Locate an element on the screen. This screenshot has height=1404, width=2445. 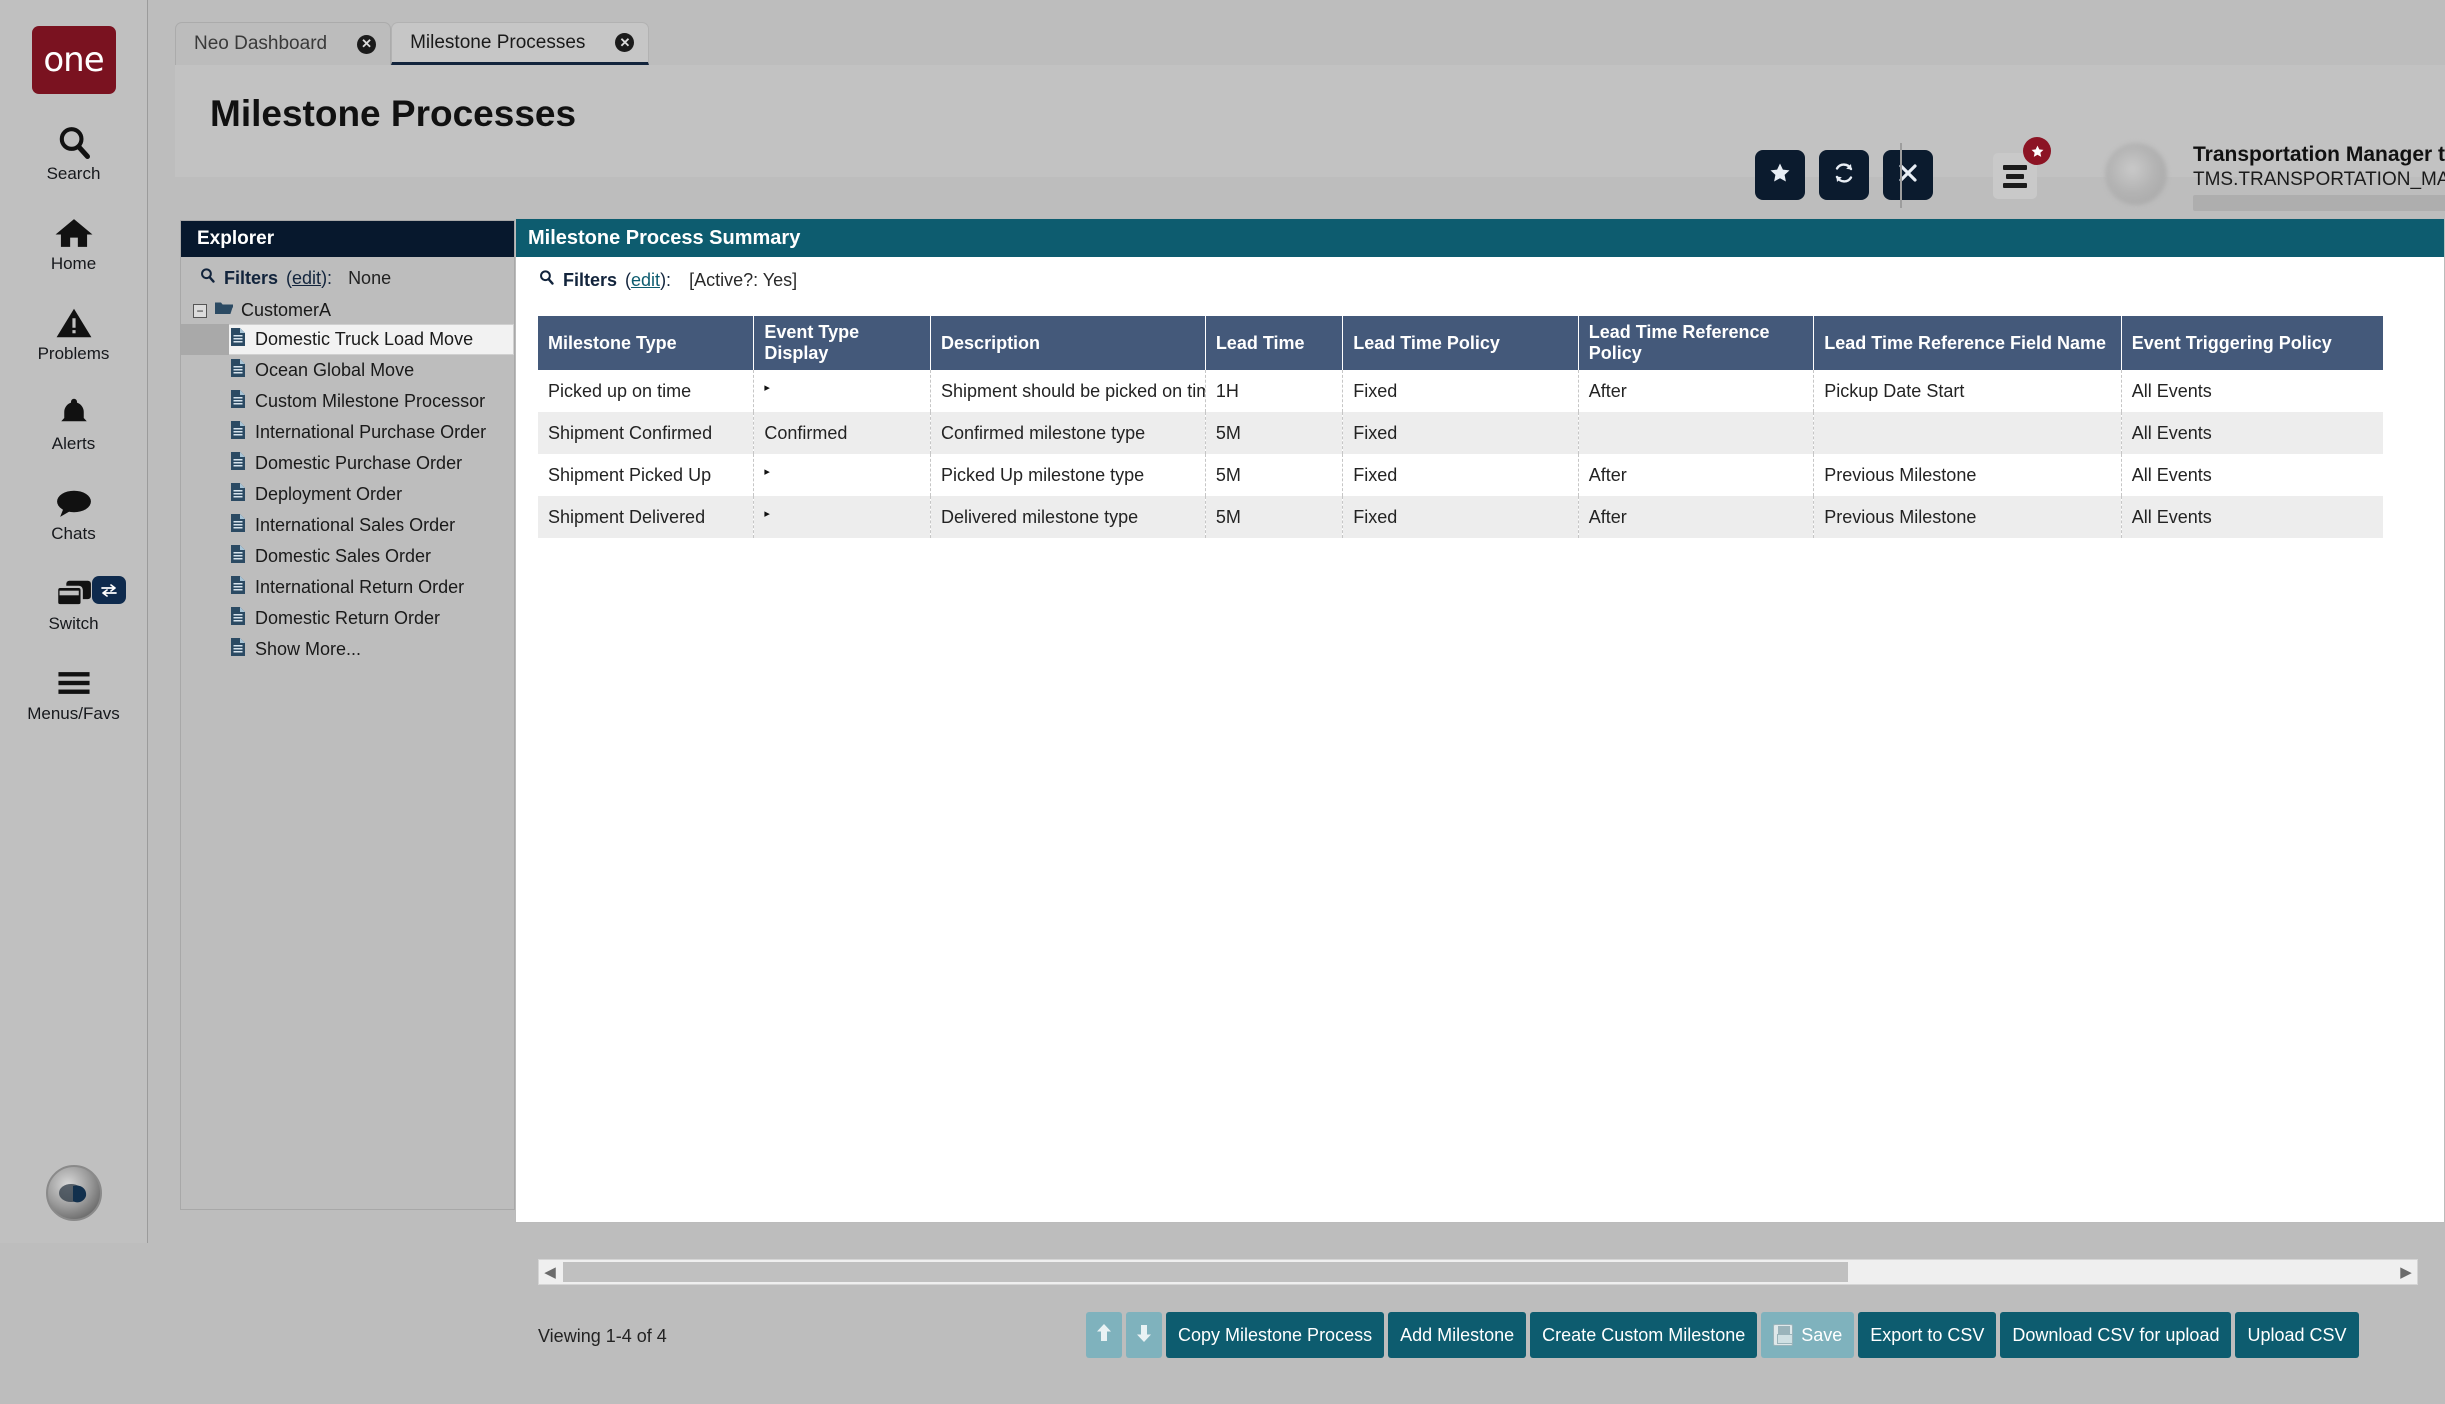
tree-item: International Purchase Order is located at coordinates (347, 432).